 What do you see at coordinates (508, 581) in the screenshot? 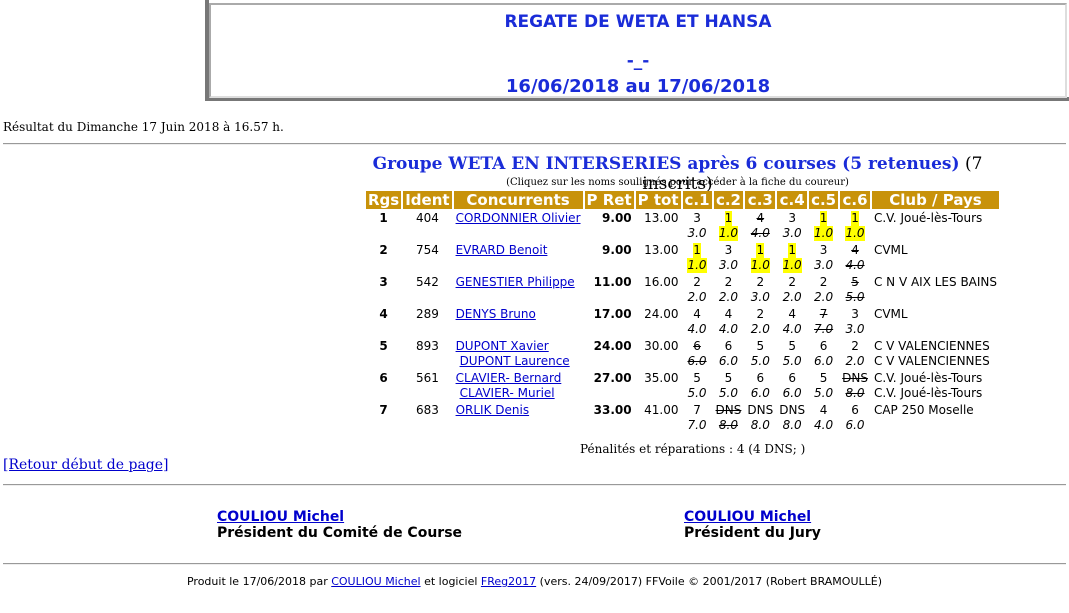
I see `footer-software-link: FReg2017` at bounding box center [508, 581].